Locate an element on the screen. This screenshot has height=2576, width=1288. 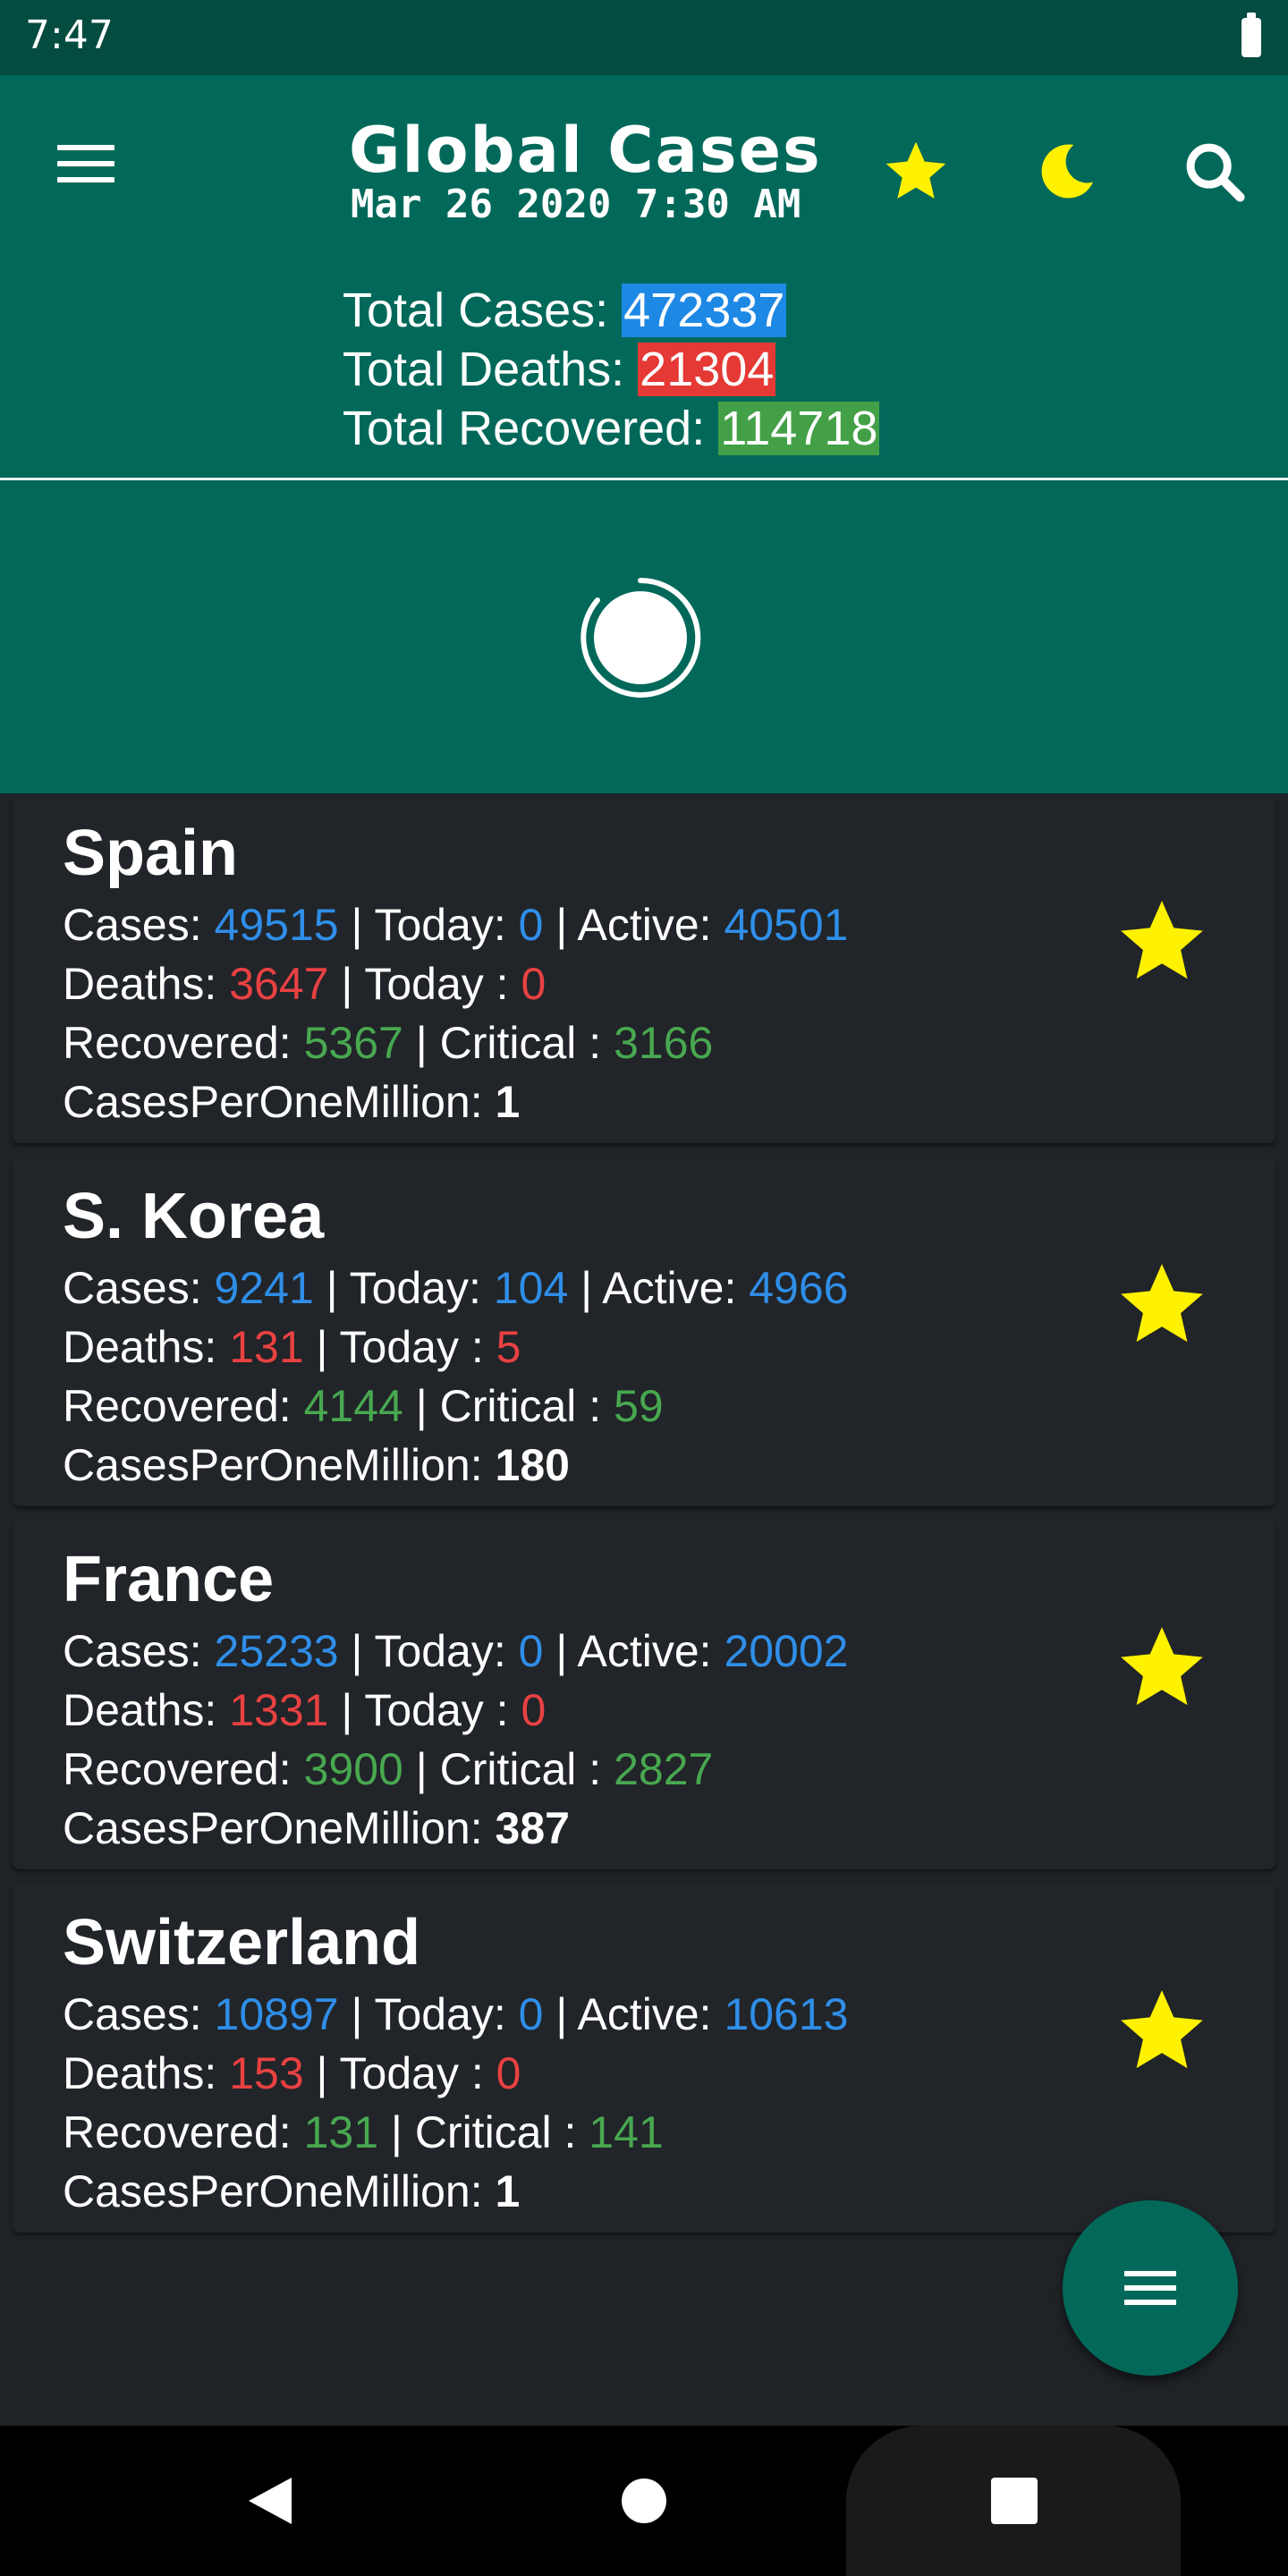
search-icon is located at coordinates (1215, 172).